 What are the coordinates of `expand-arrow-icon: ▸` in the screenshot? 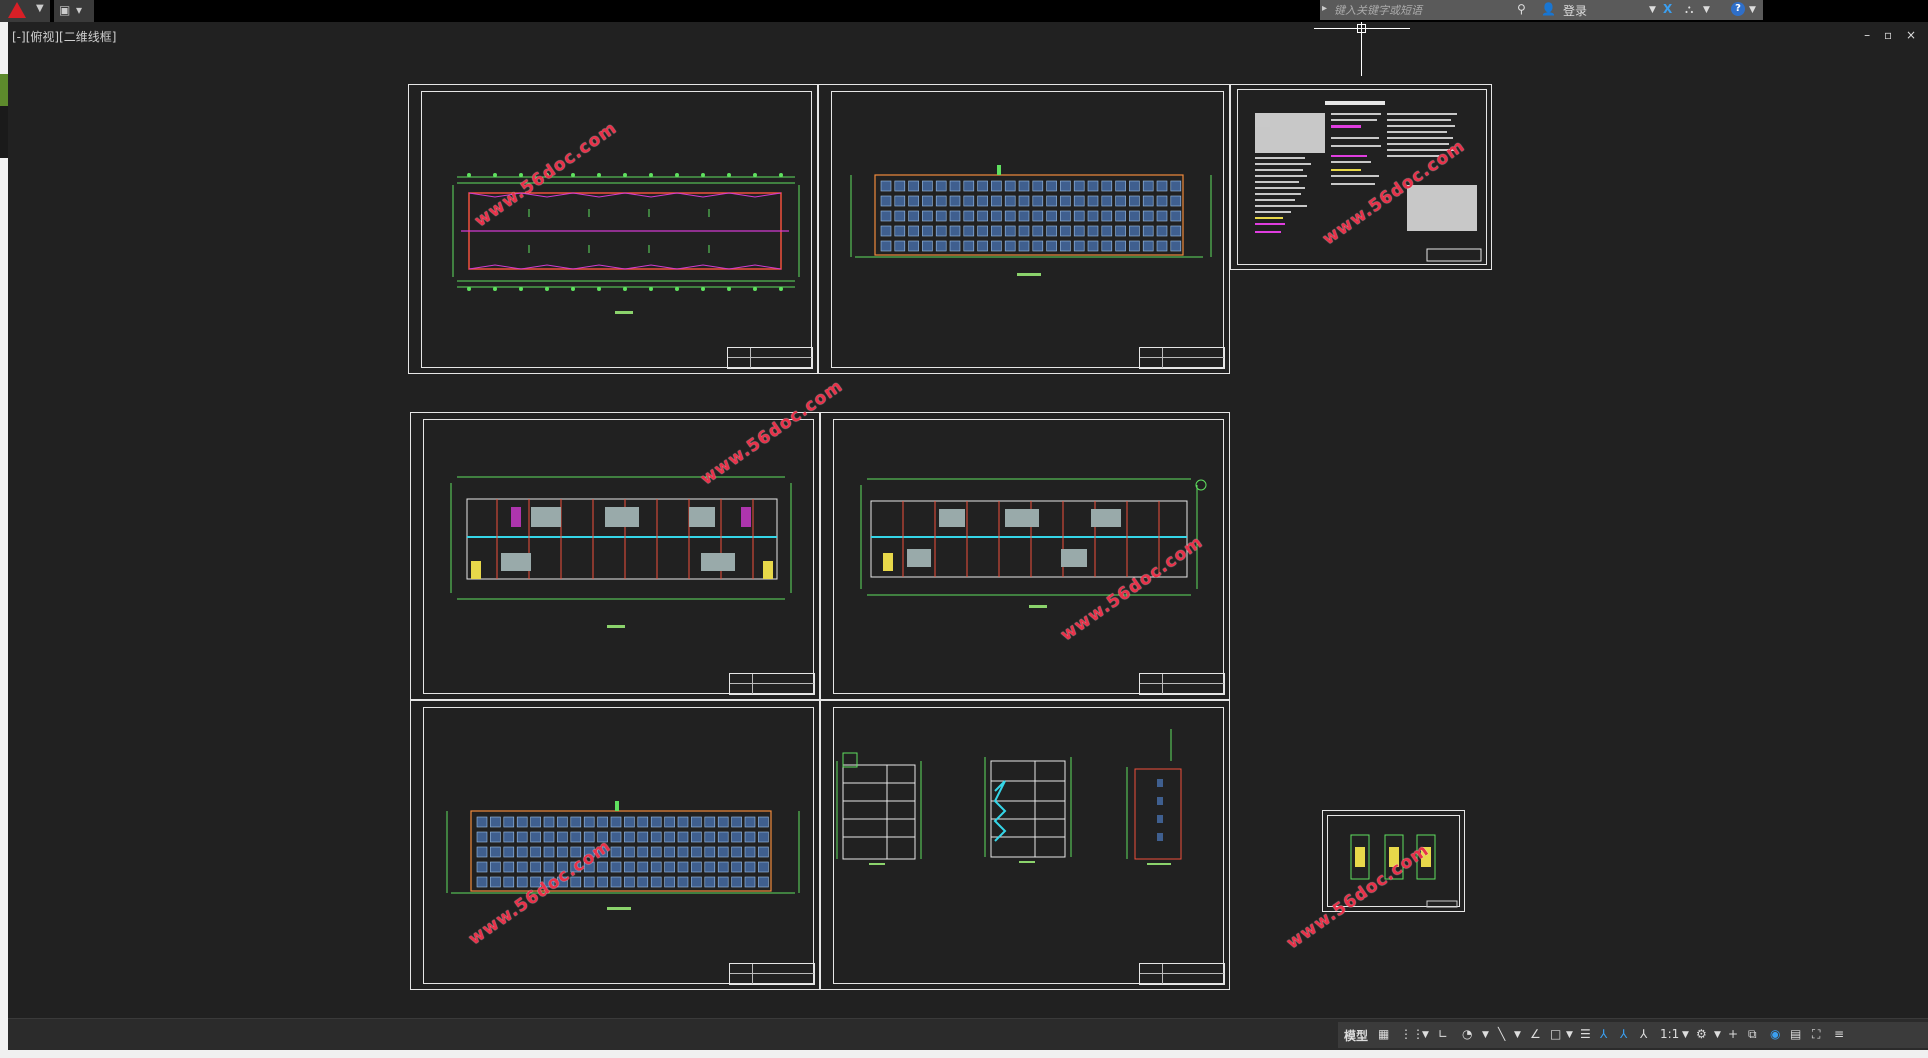 It's located at (1324, 8).